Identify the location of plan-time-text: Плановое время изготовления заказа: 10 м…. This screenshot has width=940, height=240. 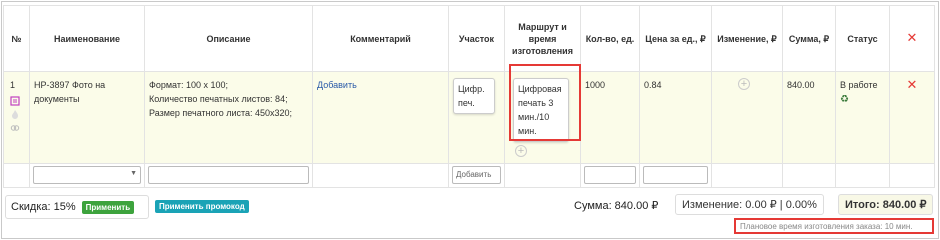
(826, 226).